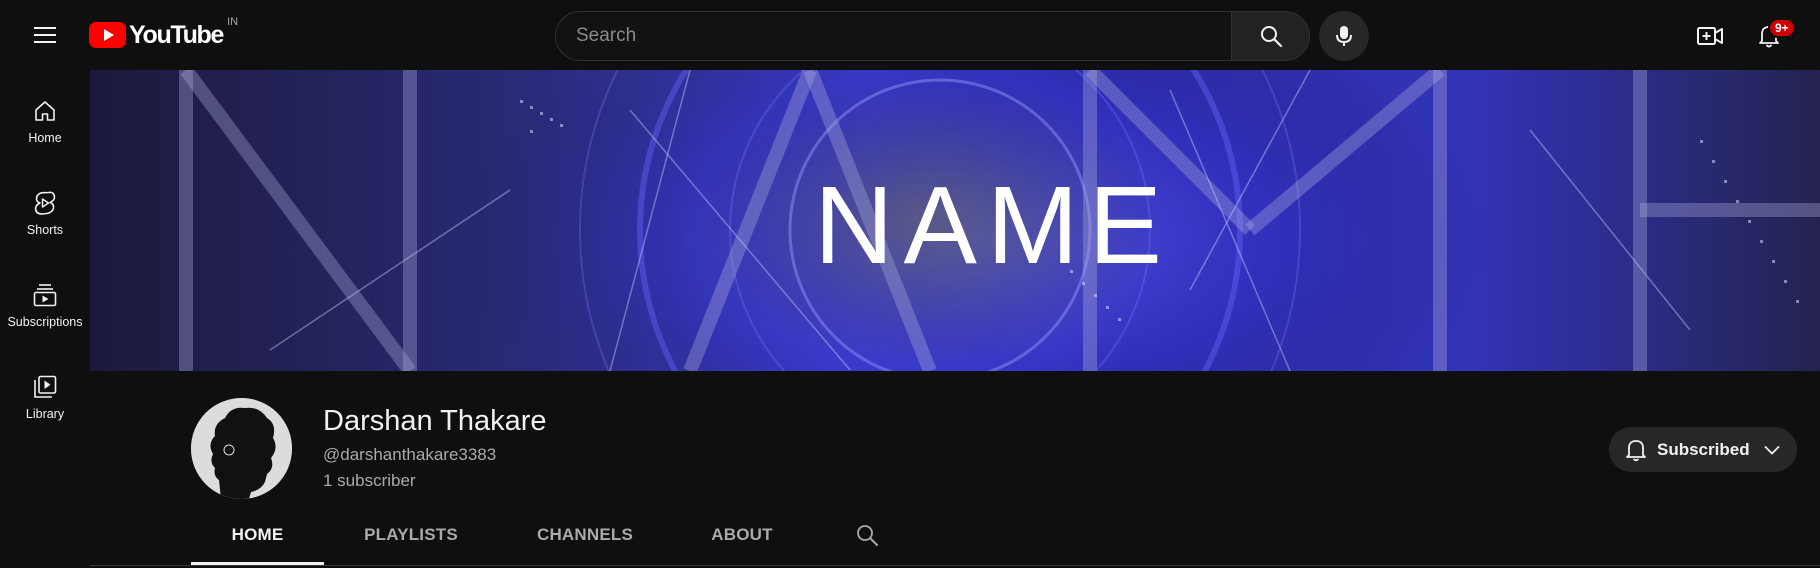 The image size is (1820, 568). What do you see at coordinates (45, 387) in the screenshot?
I see `library-icon` at bounding box center [45, 387].